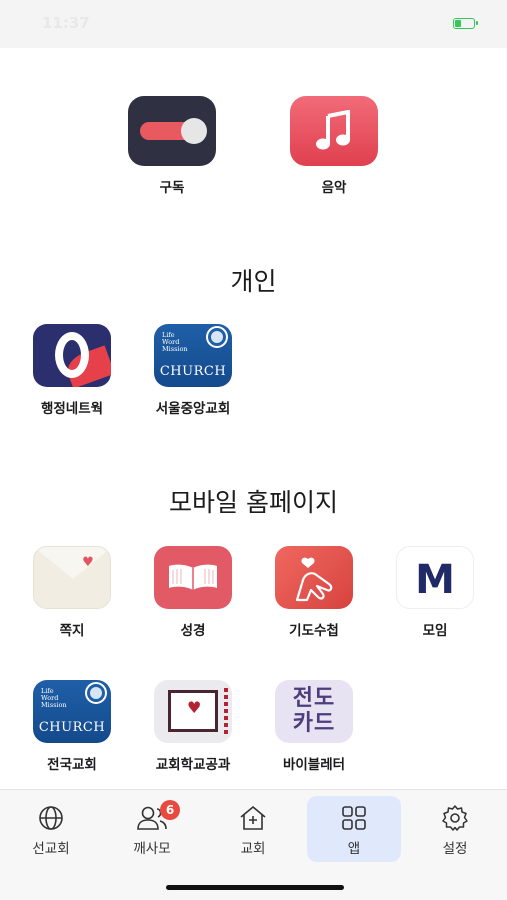 The image size is (507, 900). I want to click on open-book-icon, so click(193, 577).